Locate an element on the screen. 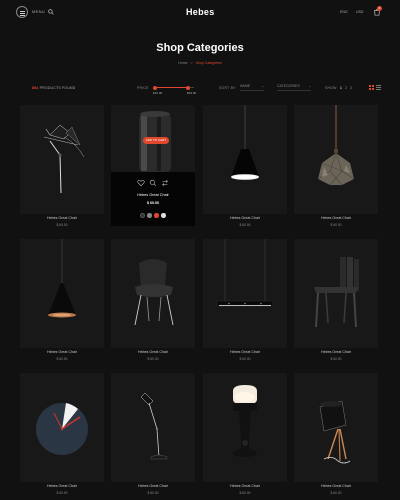 The height and width of the screenshot is (500, 400). product-image-linear-pendant is located at coordinates (245, 293).